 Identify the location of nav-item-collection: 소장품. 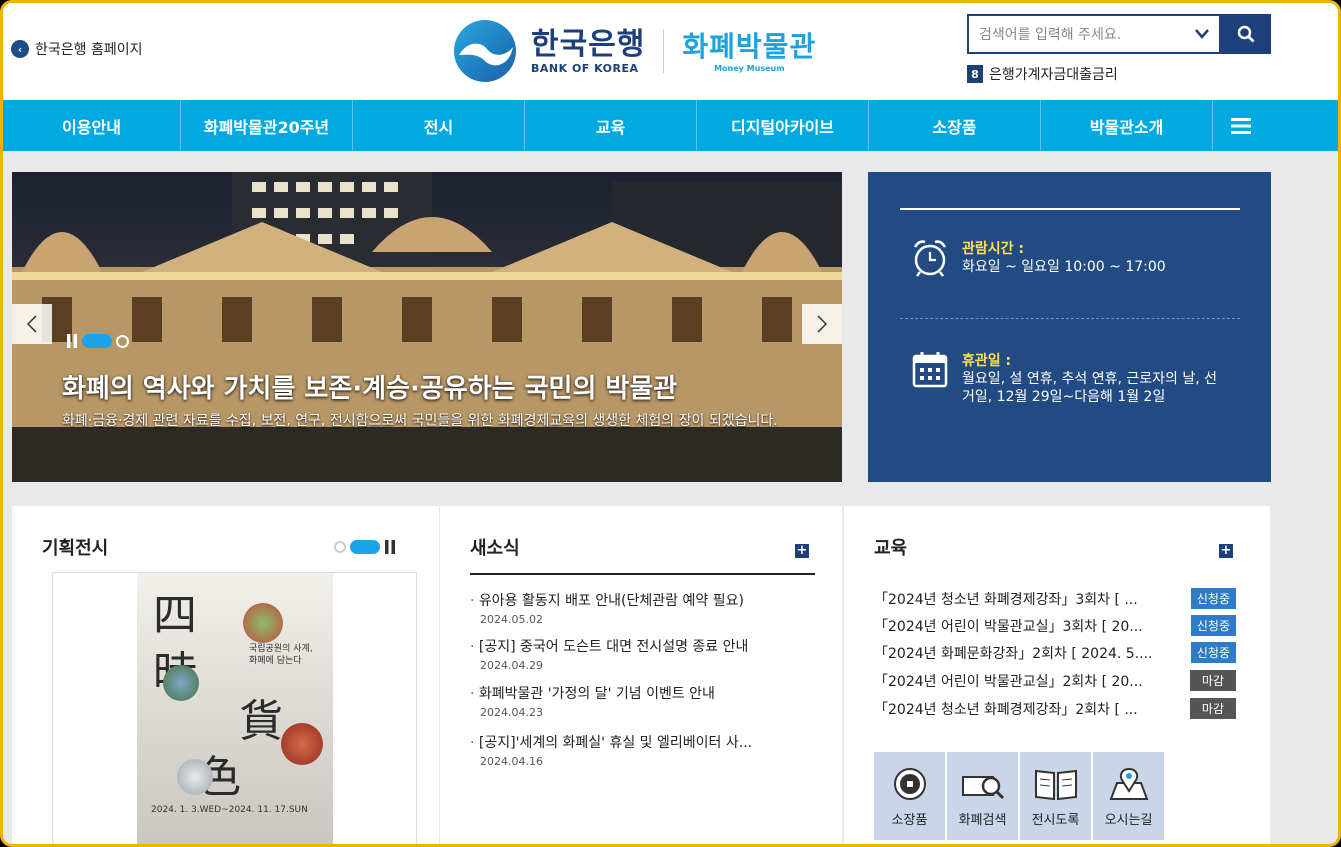
(955, 125).